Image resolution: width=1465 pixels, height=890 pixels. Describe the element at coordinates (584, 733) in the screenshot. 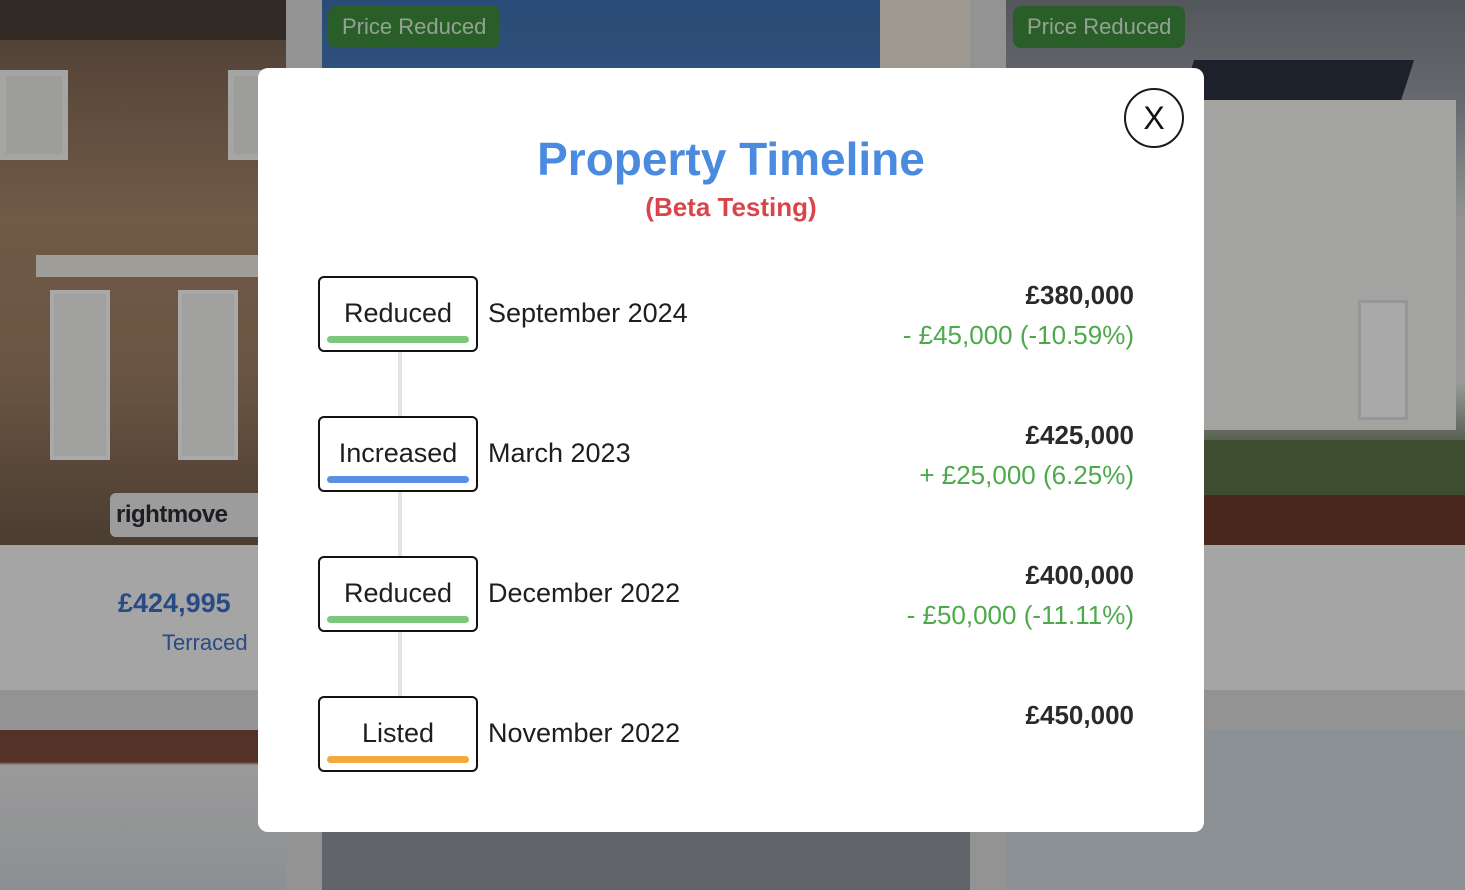

I see `event-date: November 2022` at that location.